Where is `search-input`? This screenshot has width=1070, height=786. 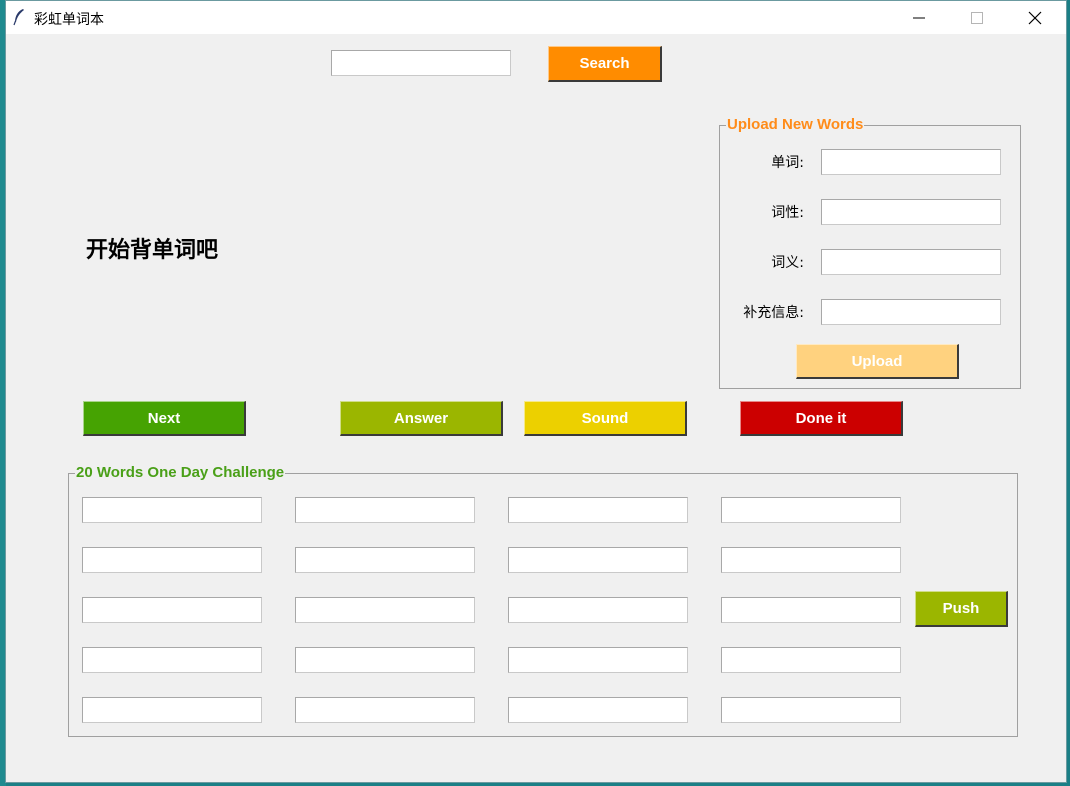 search-input is located at coordinates (421, 63).